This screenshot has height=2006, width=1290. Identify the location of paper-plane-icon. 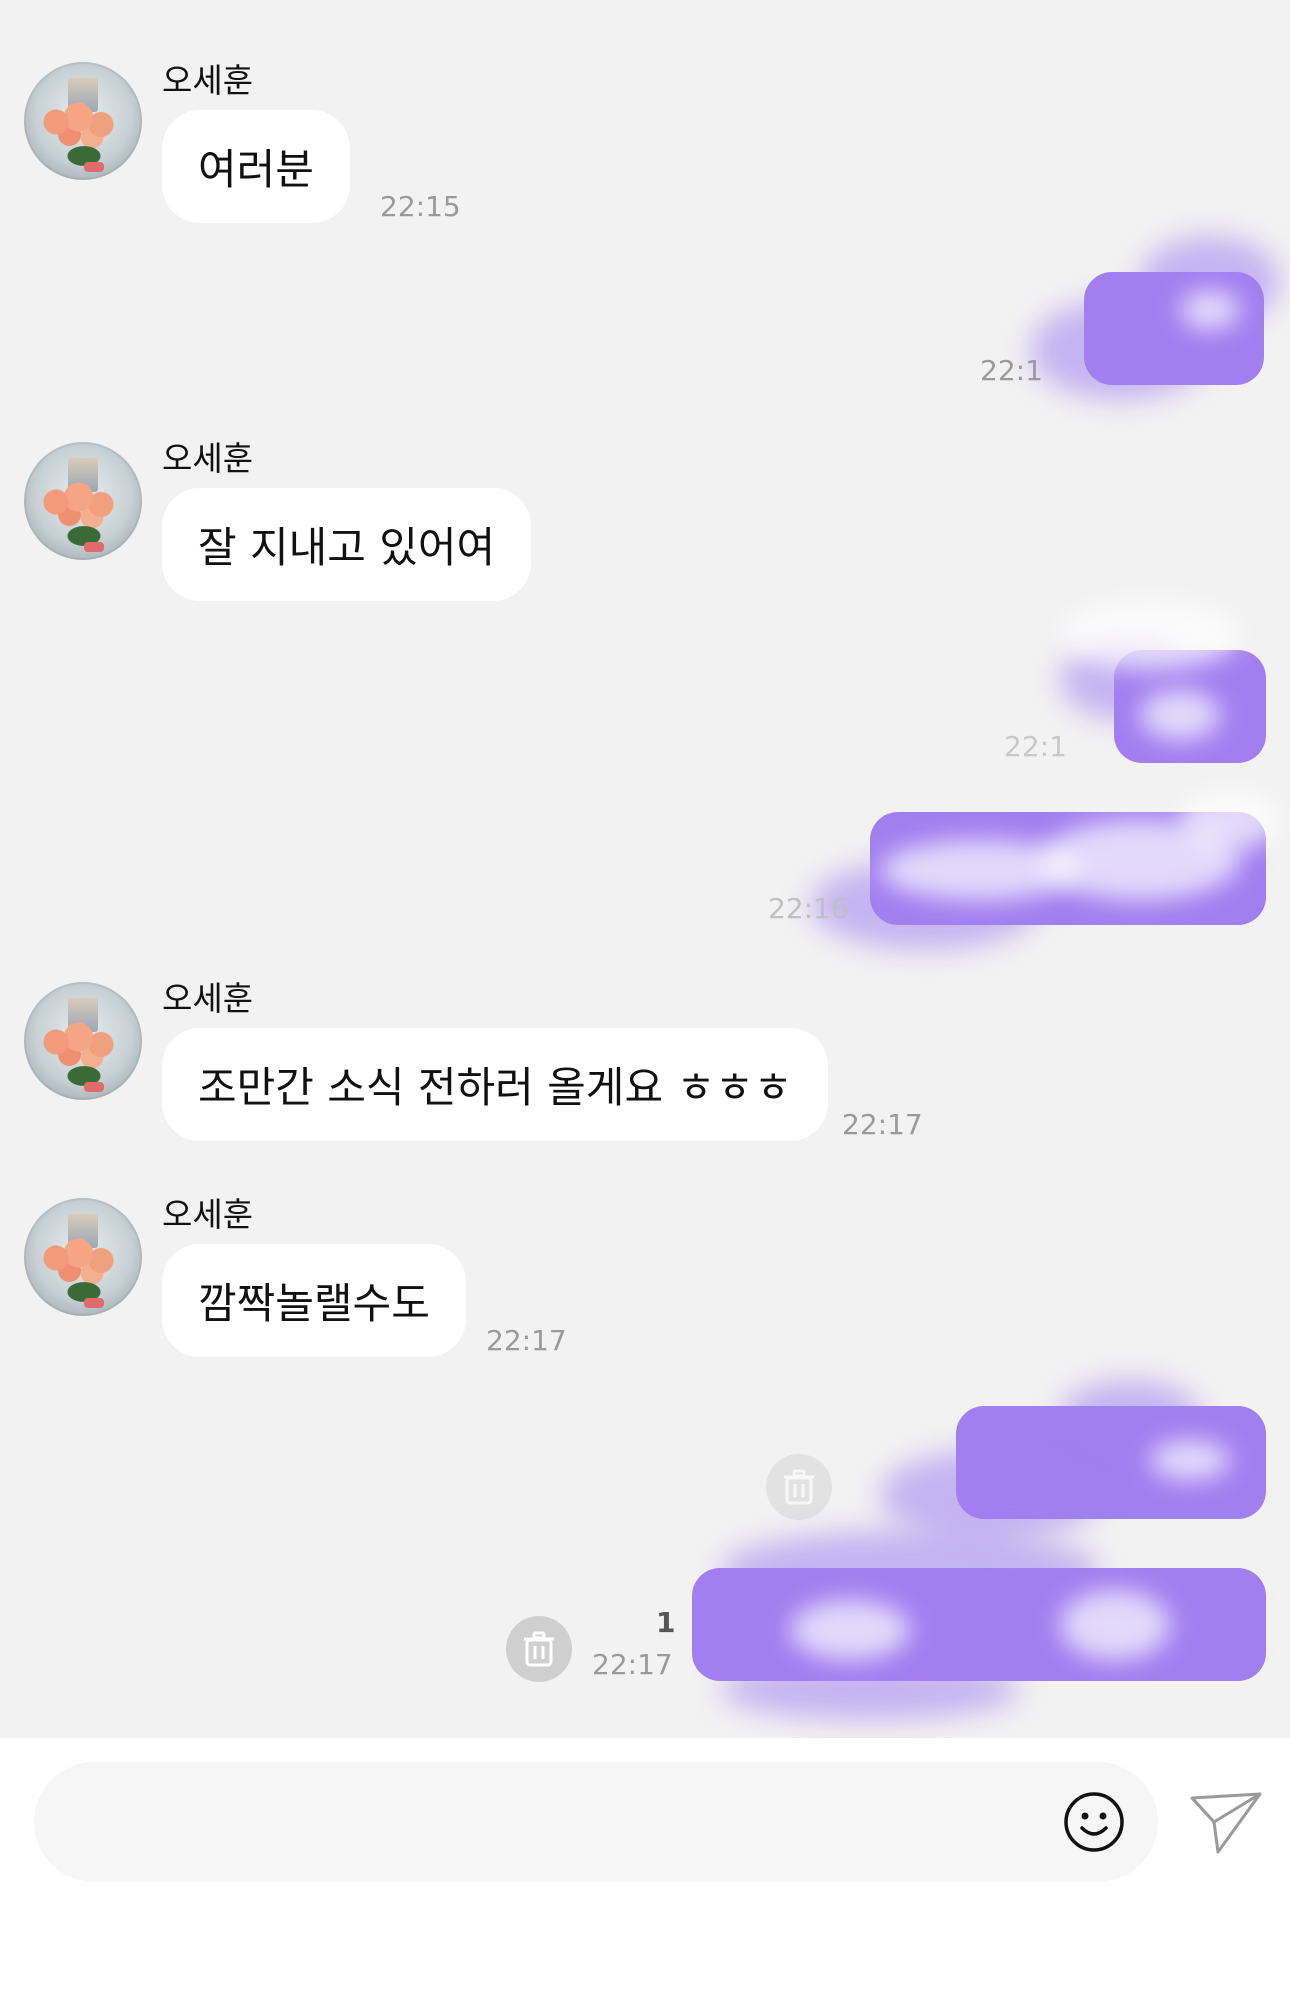
(1226, 1823).